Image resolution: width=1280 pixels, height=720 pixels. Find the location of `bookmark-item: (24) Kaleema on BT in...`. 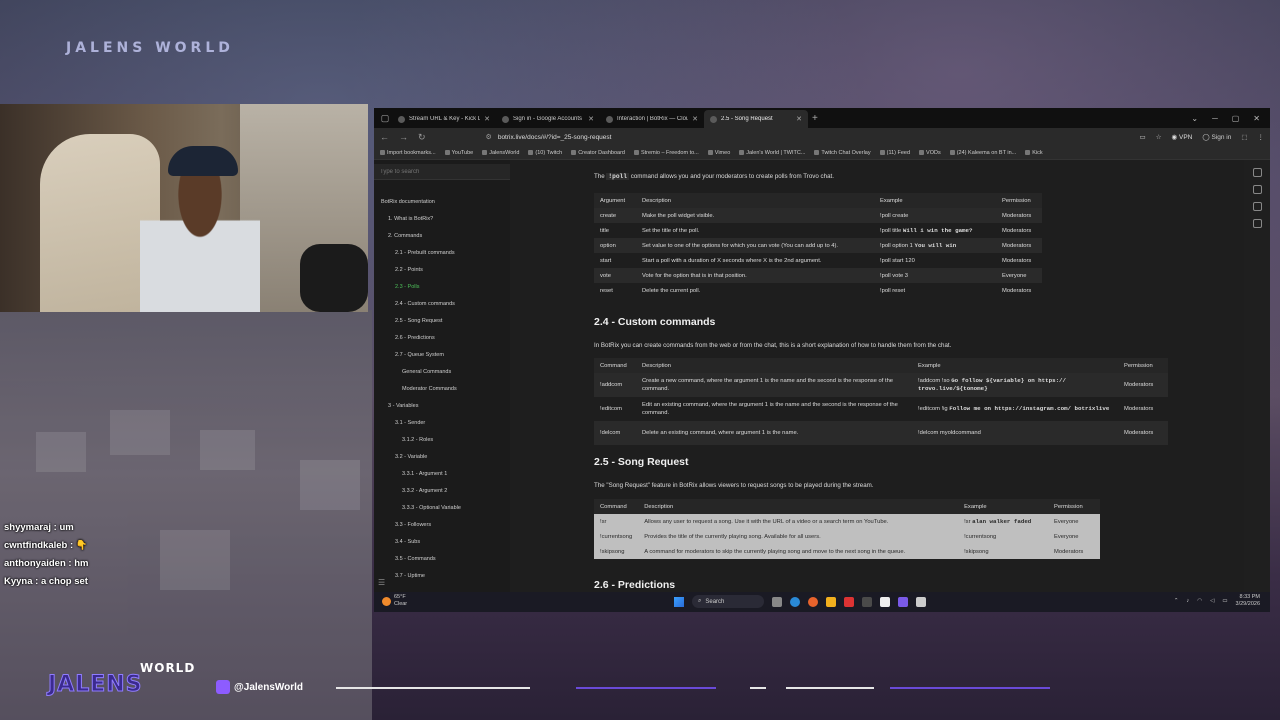

bookmark-item: (24) Kaleema on BT in... is located at coordinates (983, 153).